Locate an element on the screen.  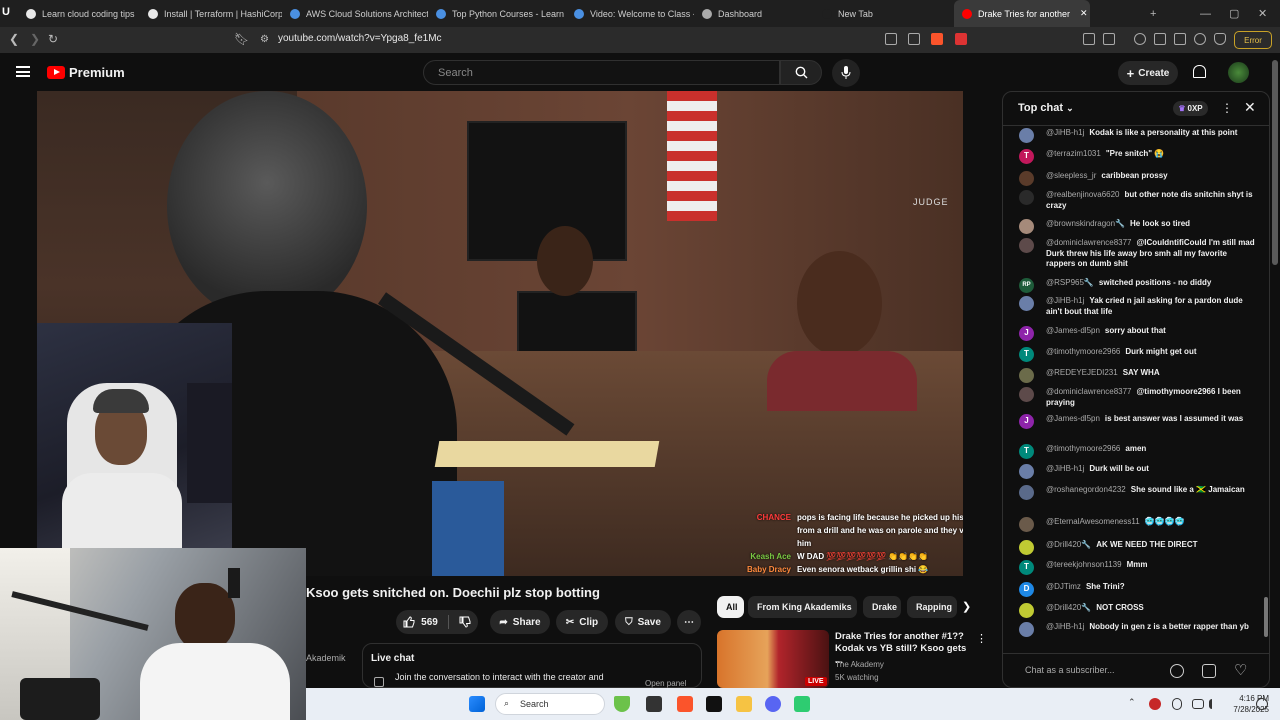
url-field: youtube.com/watch?v=Ypga8_fe1Mc is located at coordinates (360, 38).